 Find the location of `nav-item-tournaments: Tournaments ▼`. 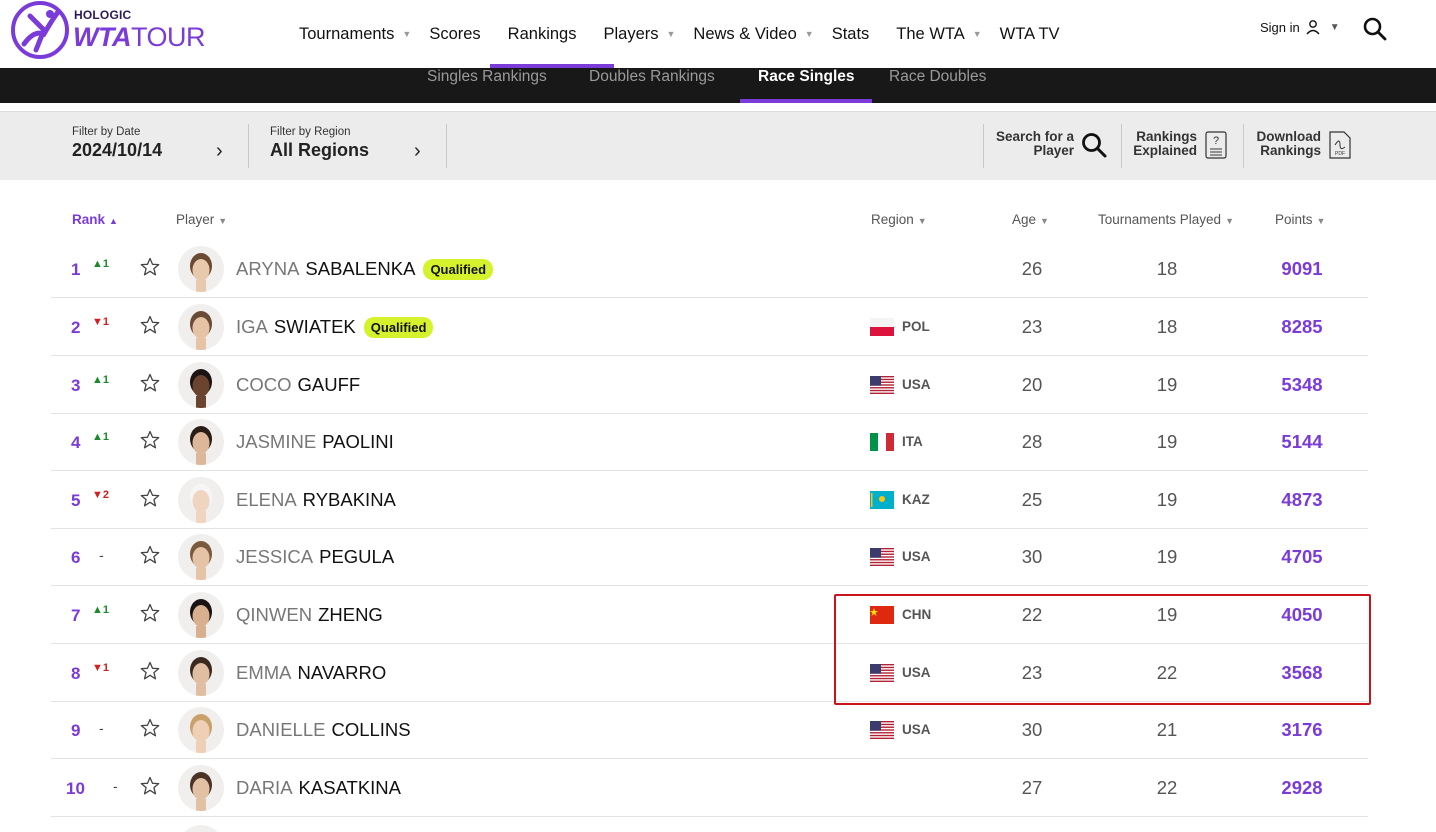

nav-item-tournaments: Tournaments ▼ is located at coordinates (355, 34).